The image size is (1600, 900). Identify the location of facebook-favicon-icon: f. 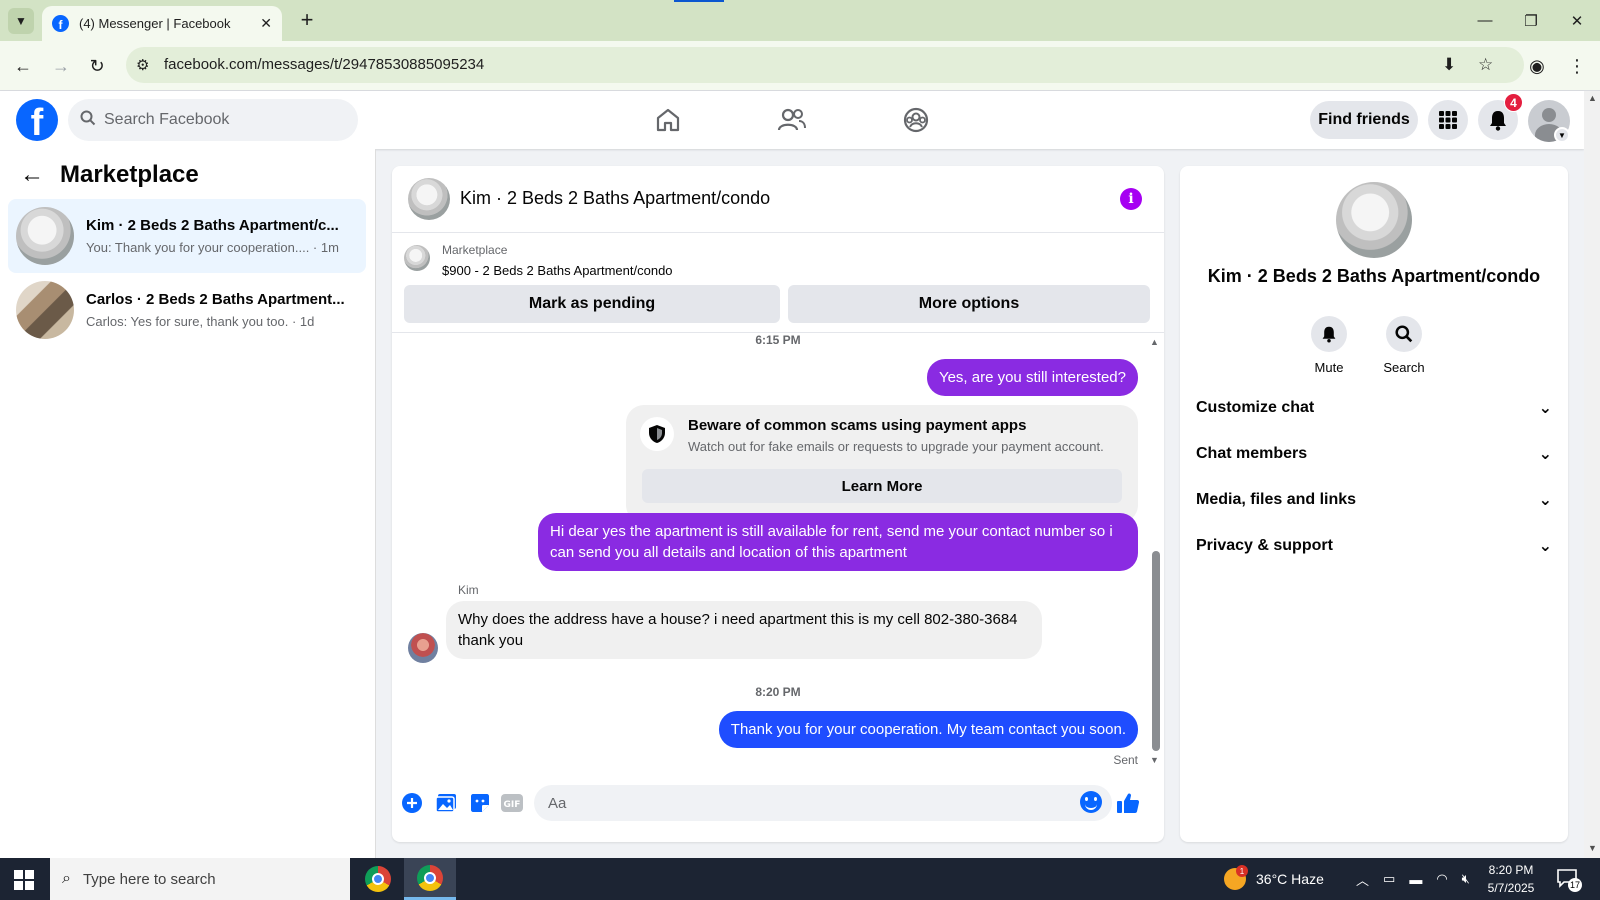
(60, 23).